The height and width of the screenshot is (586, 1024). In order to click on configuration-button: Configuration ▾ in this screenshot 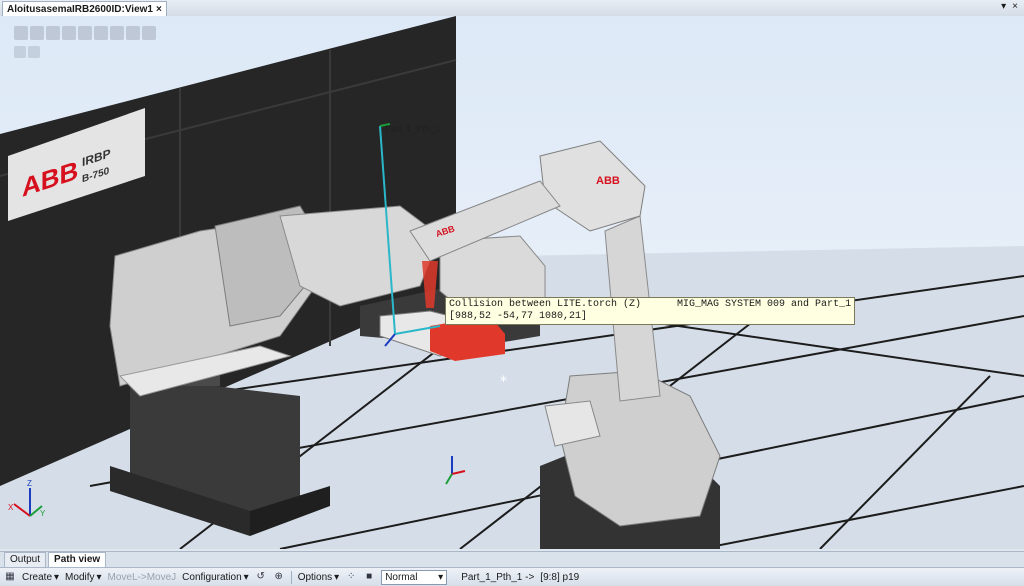, I will do `click(215, 577)`.